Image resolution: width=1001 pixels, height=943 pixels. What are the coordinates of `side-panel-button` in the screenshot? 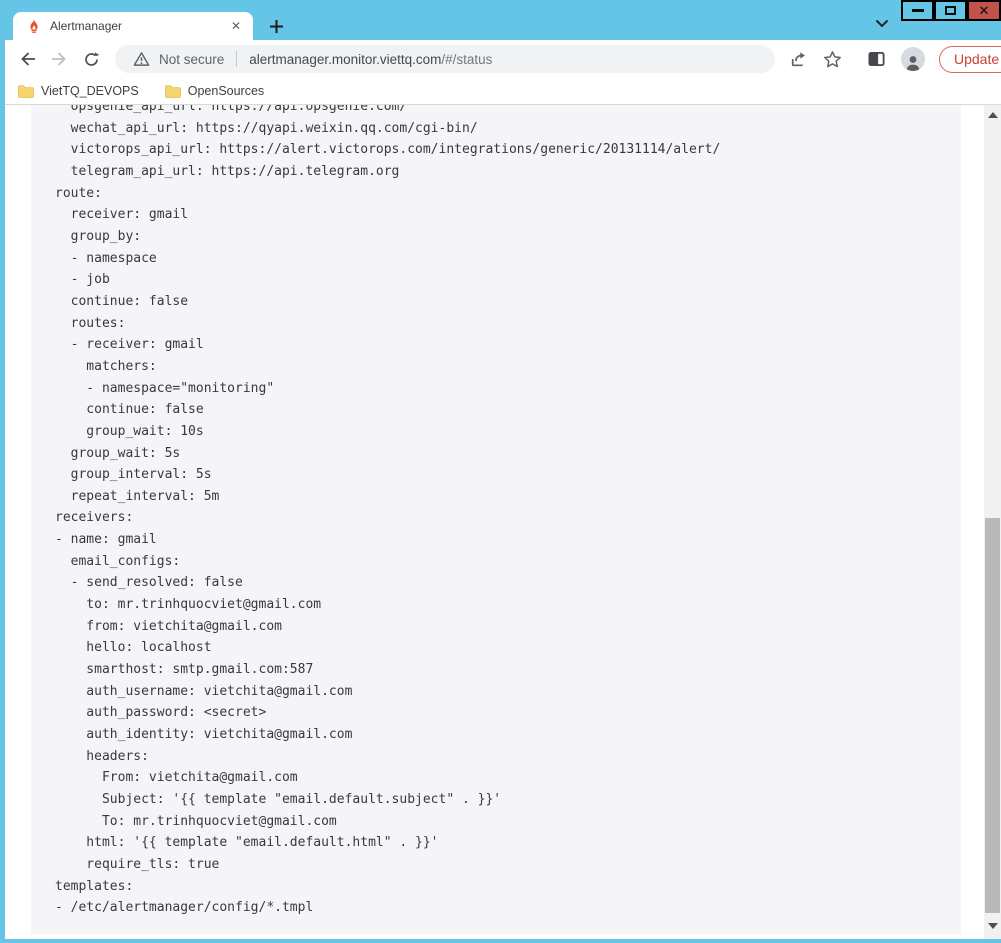 It's located at (876, 59).